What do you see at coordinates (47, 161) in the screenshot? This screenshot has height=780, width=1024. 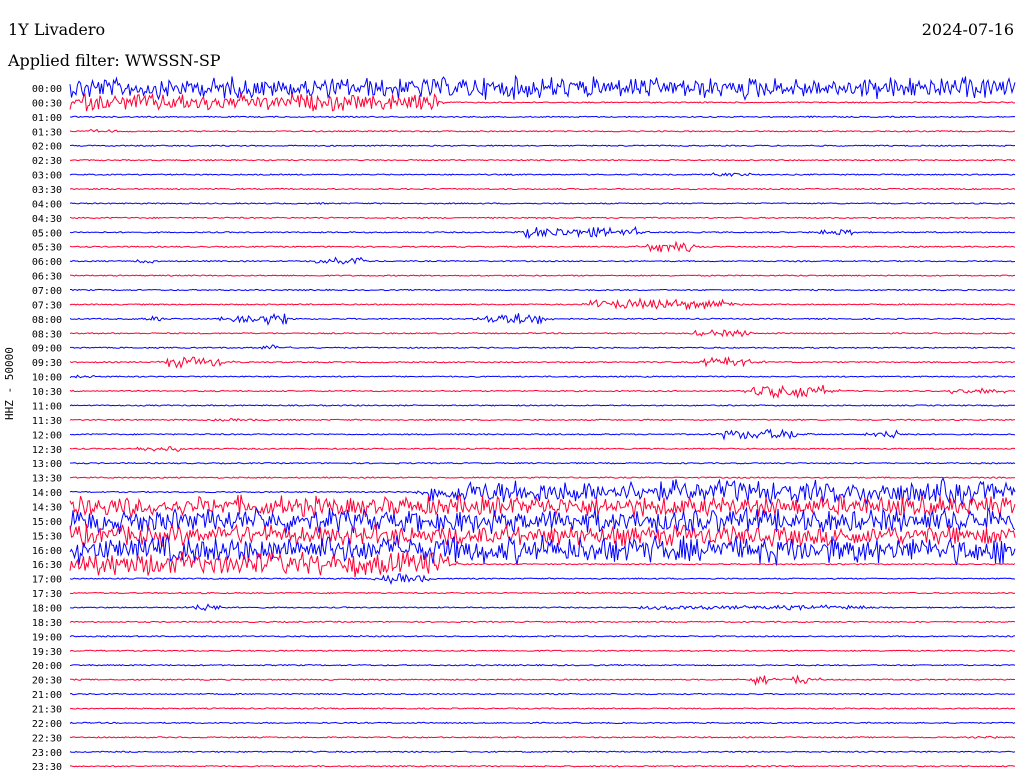 I see `time-label: 02:30` at bounding box center [47, 161].